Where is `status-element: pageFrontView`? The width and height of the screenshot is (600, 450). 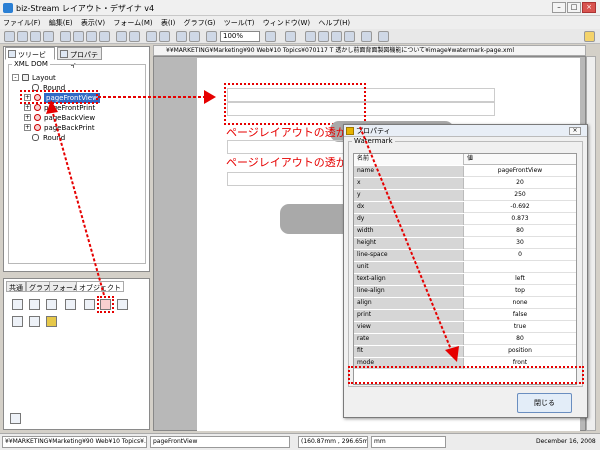
status-element: pageFrontView is located at coordinates (220, 442).